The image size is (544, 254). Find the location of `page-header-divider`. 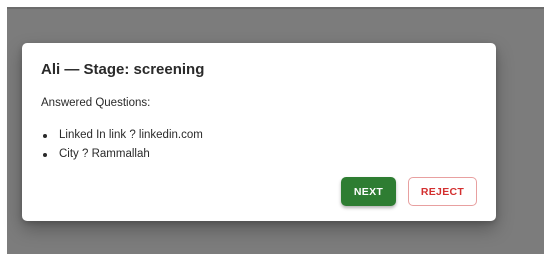

page-header-divider is located at coordinates (275, 8).